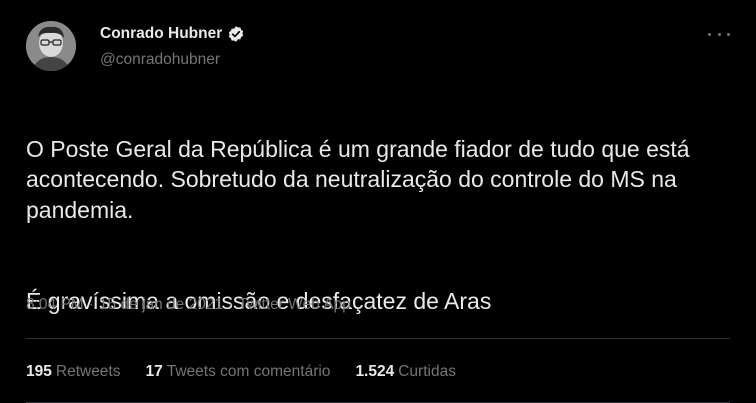 The height and width of the screenshot is (403, 756). Describe the element at coordinates (154, 371) in the screenshot. I see `quotes-count: 17` at that location.